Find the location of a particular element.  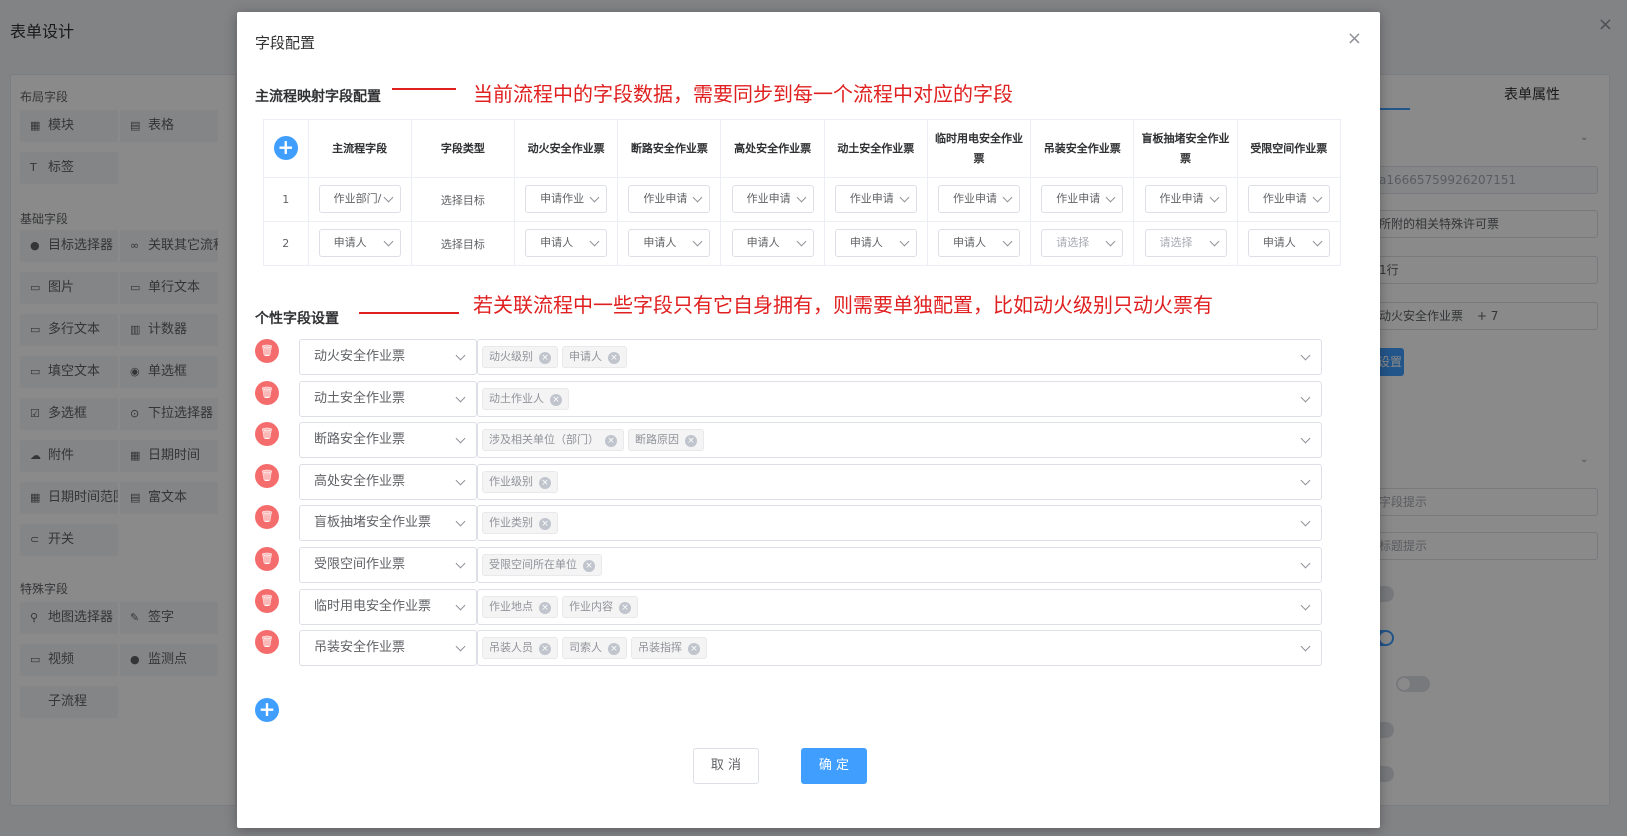

fields-multiselect: 吊装人员 × 司索人 × 吊装指挥 × is located at coordinates (899, 648).